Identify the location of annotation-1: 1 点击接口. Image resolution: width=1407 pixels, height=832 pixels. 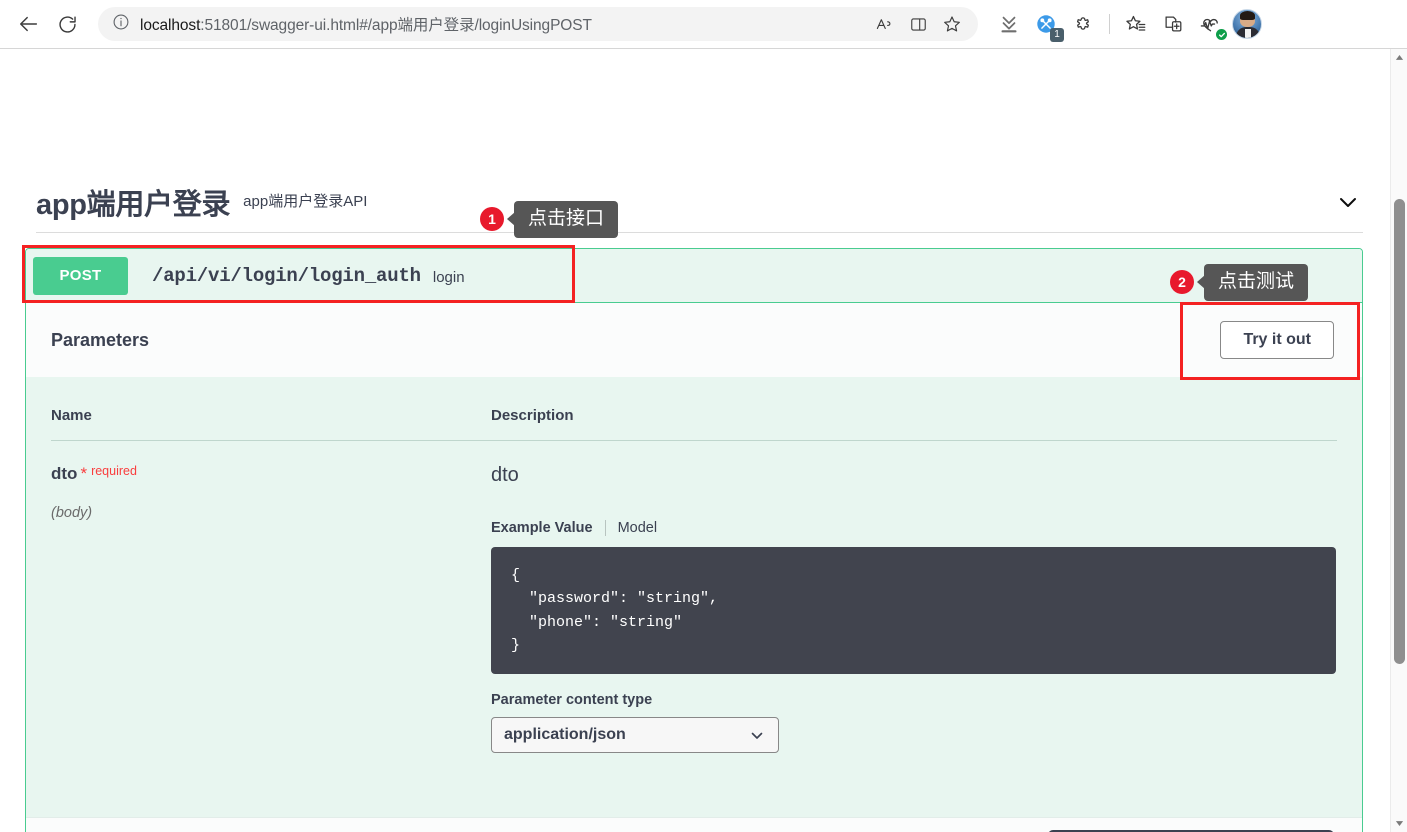
(549, 219).